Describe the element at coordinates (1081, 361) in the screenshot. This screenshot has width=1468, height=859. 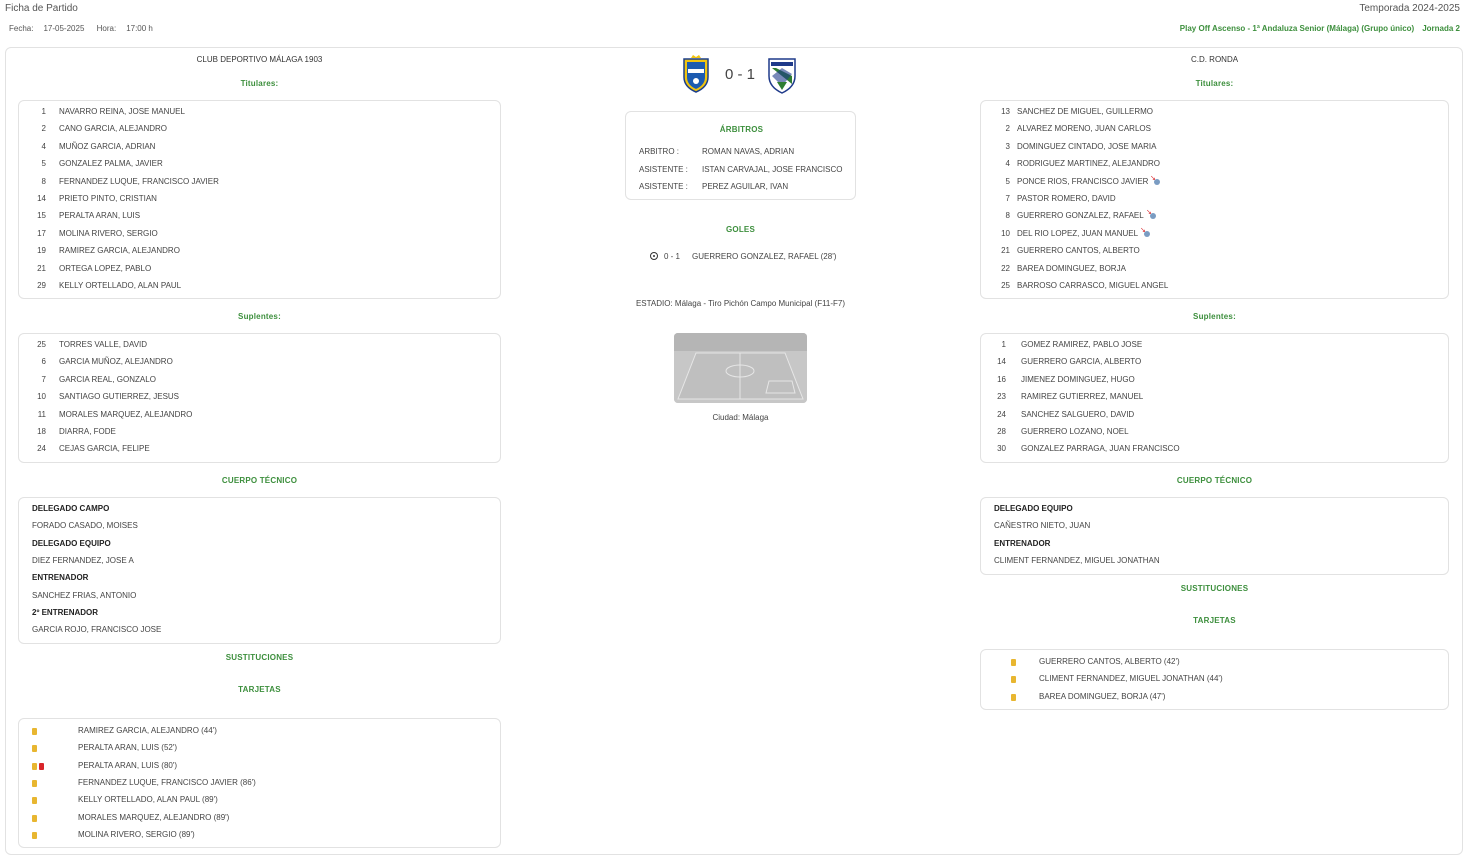
I see `player-name: GUERRERO GARCIA, ALBERTO` at that location.